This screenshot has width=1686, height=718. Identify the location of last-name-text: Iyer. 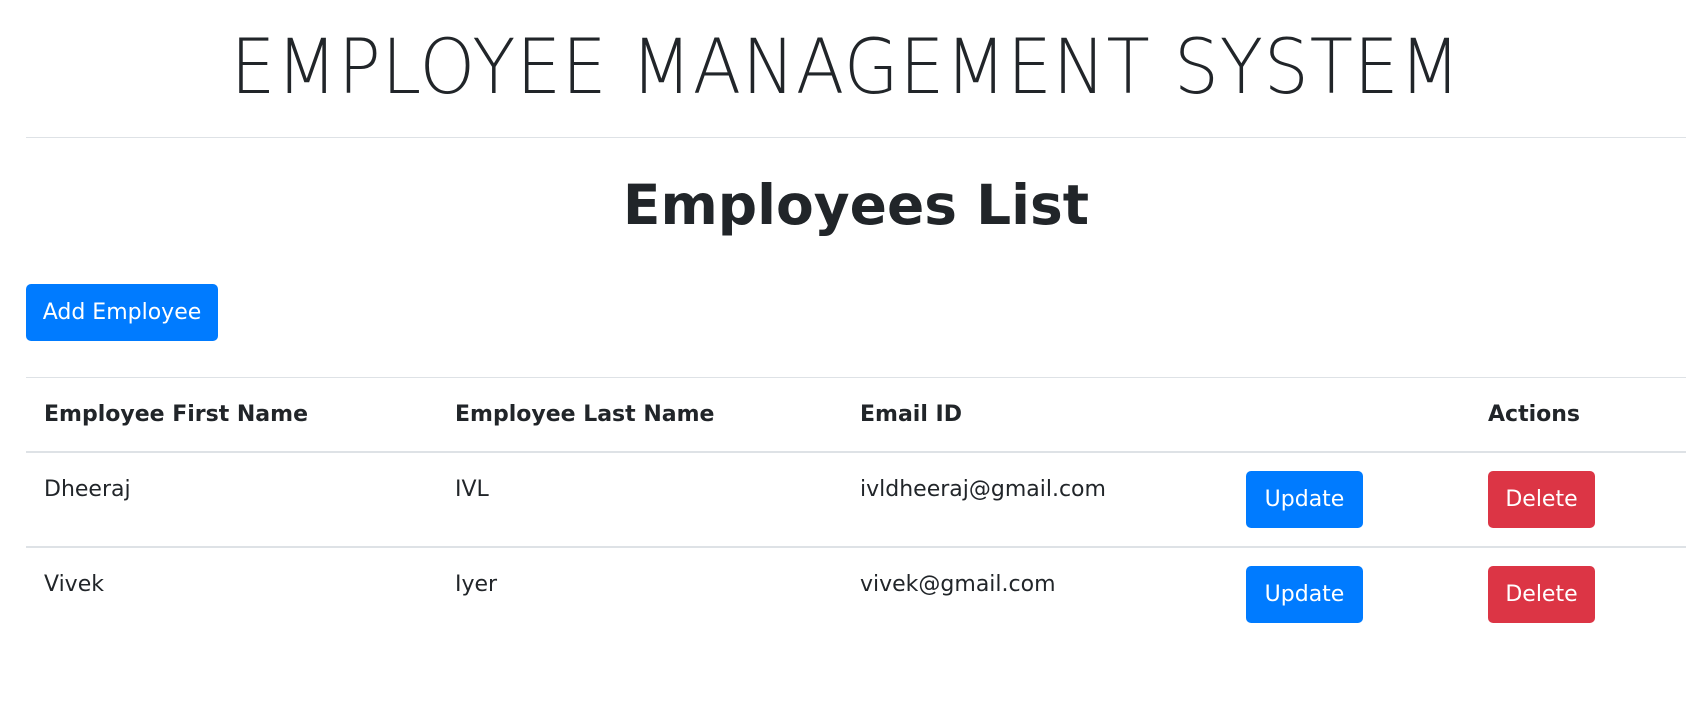
(476, 584).